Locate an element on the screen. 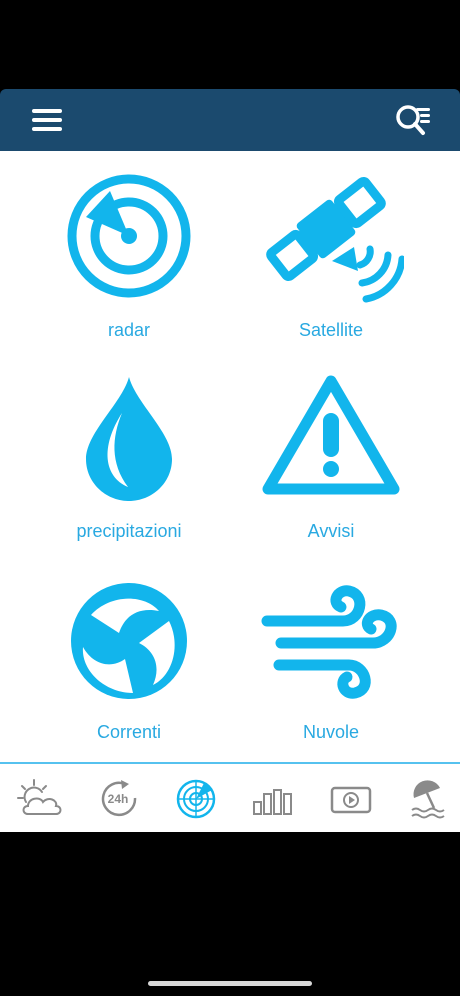 Image resolution: width=460 pixels, height=996 pixels. water-drop-icon is located at coordinates (129, 439).